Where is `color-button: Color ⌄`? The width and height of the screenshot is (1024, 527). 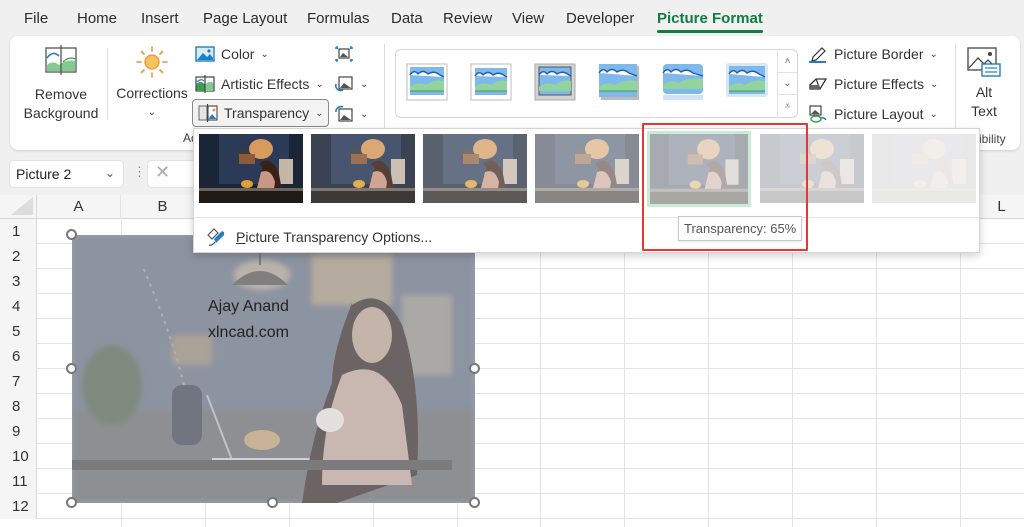
color-button: Color ⌄ is located at coordinates (232, 54).